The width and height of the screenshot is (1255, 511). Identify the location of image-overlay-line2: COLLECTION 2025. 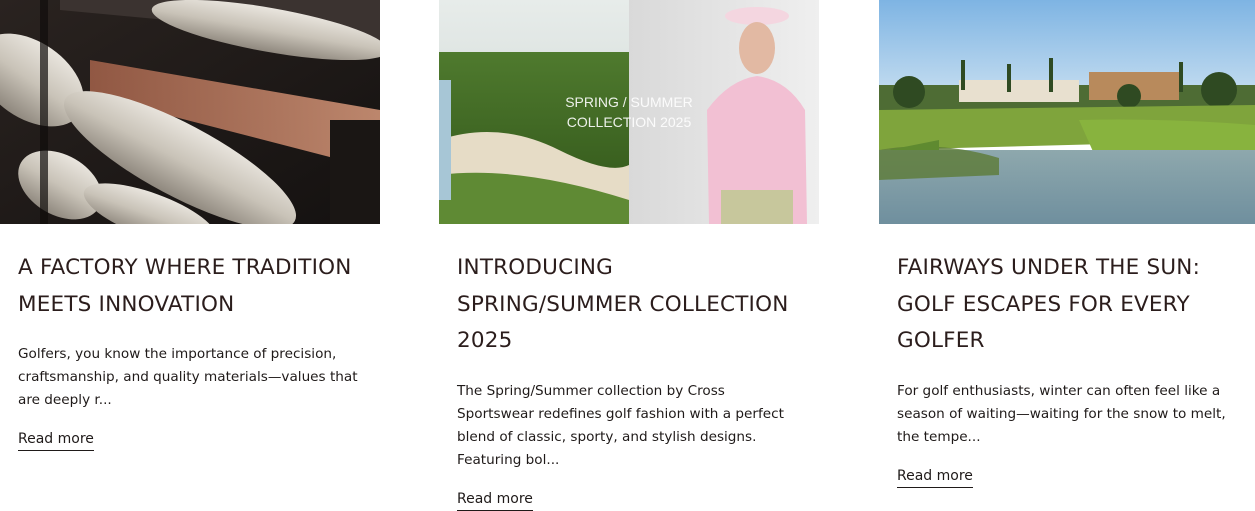
(629, 122).